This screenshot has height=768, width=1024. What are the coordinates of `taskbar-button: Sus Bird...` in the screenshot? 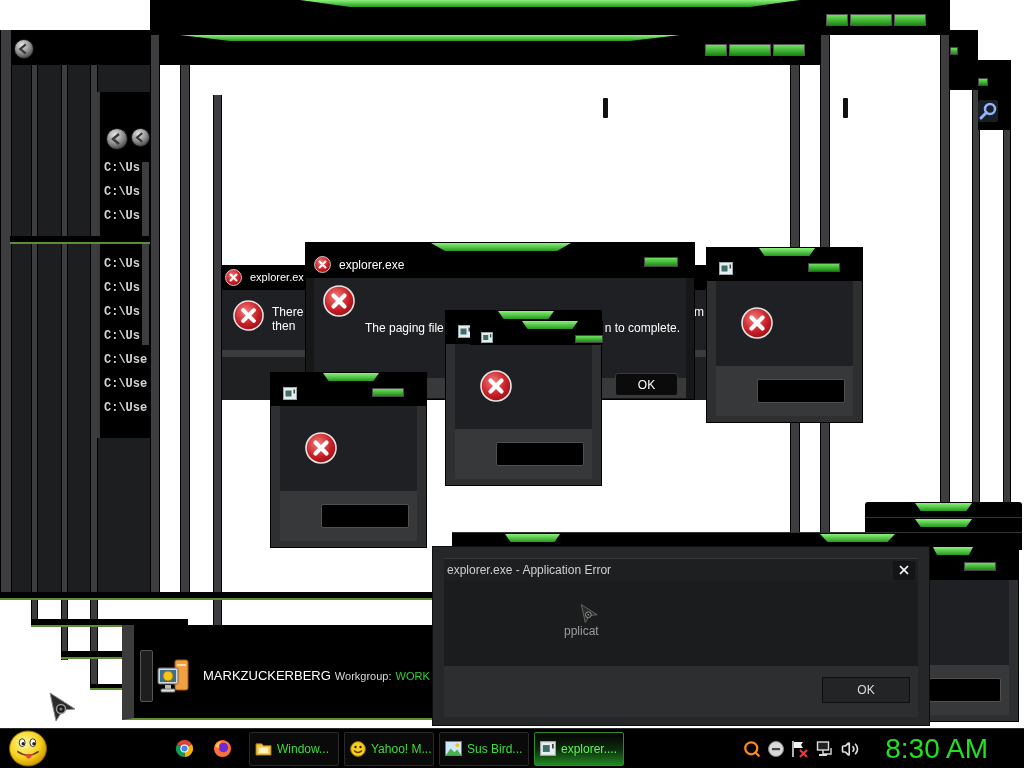 It's located at (484, 748).